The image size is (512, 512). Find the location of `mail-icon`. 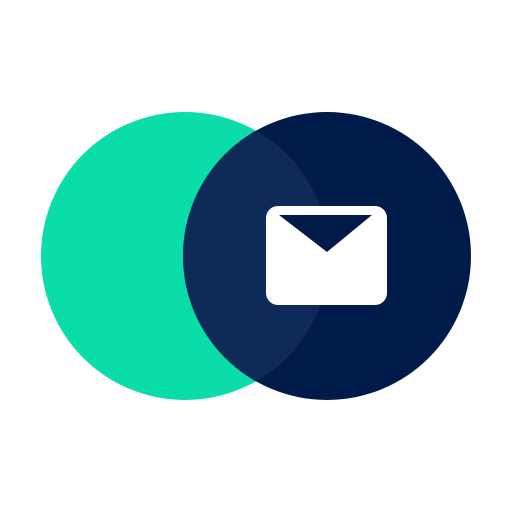

mail-icon is located at coordinates (326, 255).